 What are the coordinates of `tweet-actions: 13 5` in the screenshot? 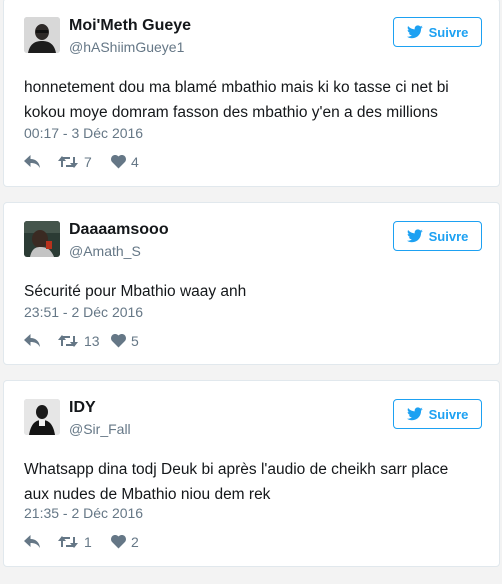 It's located at (81, 341).